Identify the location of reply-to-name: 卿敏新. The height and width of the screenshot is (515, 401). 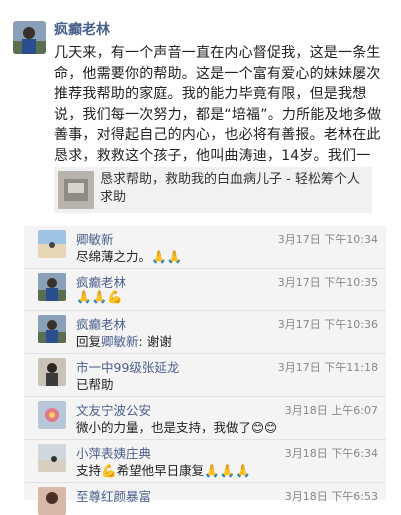
(120, 341).